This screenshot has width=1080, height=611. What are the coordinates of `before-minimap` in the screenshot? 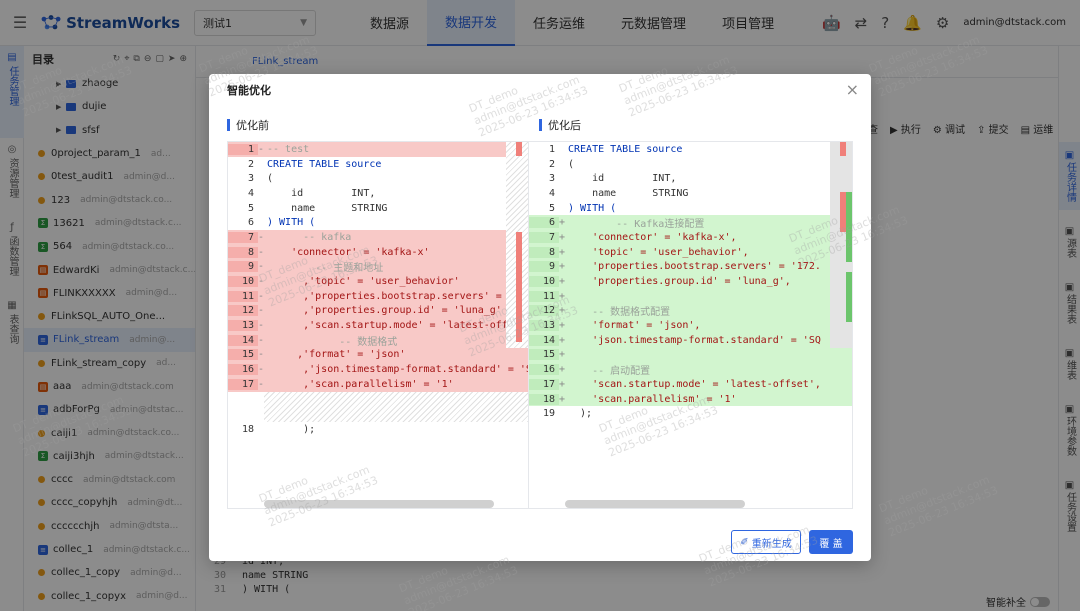 It's located at (517, 245).